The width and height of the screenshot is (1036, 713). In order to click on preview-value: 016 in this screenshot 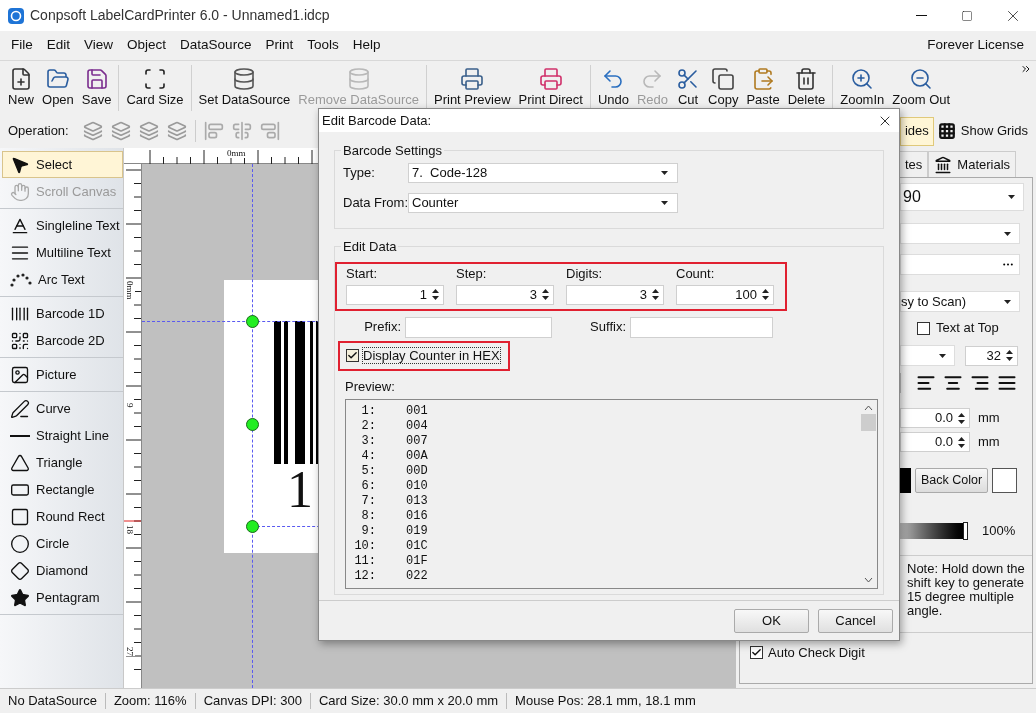, I will do `click(417, 516)`.